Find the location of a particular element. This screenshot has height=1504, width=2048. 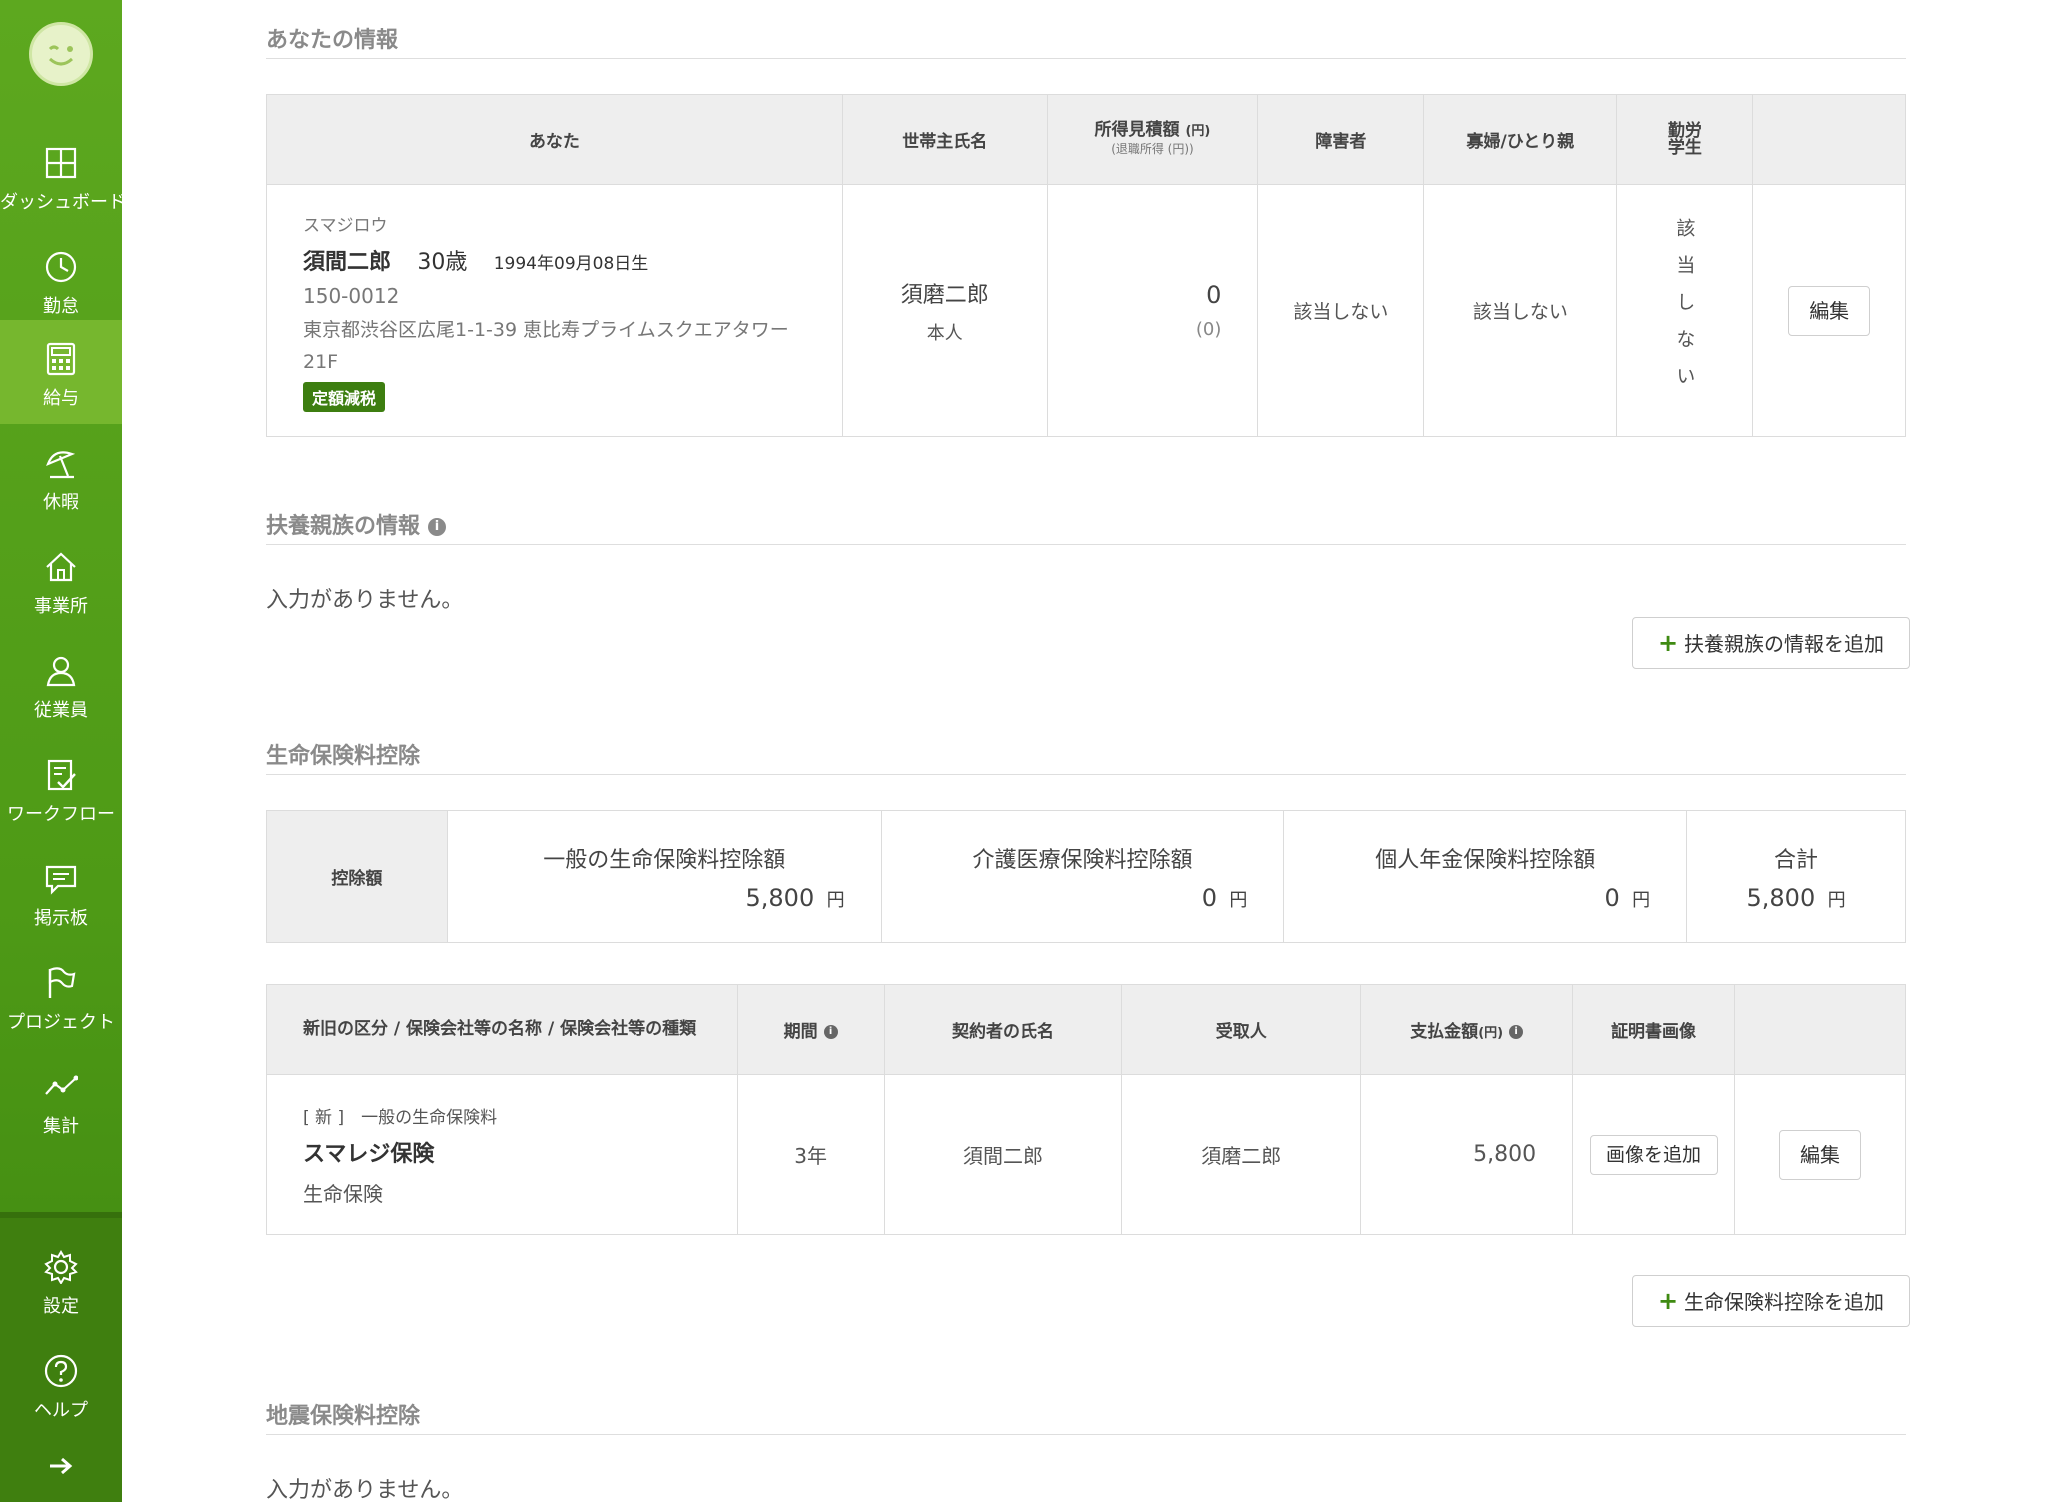

sidebar-item-help: ヘルプ is located at coordinates (61, 1384).